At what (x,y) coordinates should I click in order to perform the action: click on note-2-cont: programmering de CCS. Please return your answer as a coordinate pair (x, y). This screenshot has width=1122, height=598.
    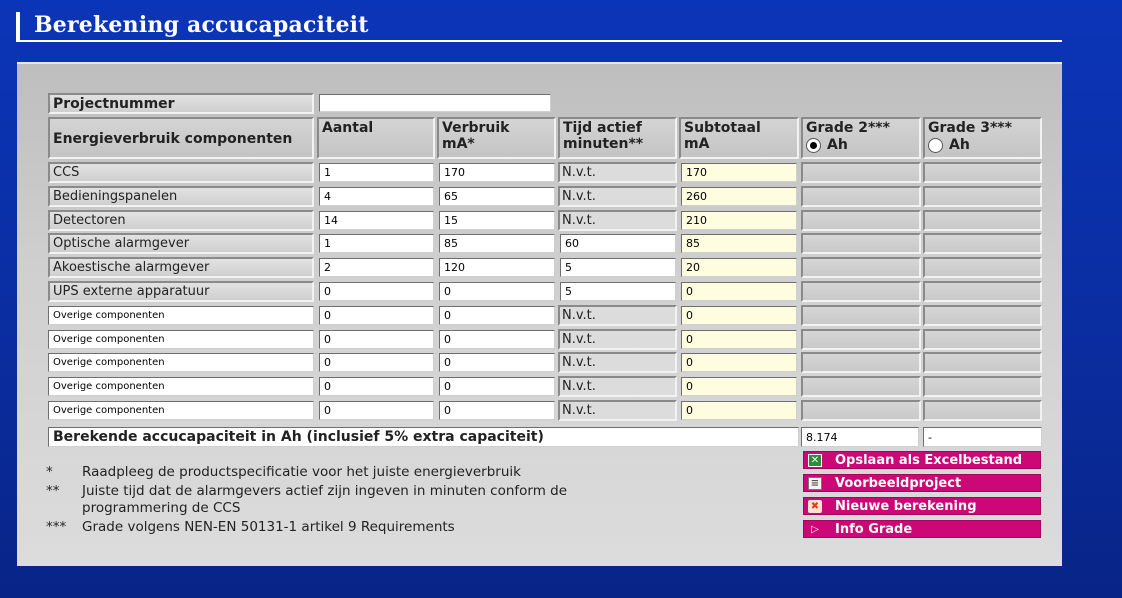
    Looking at the image, I should click on (161, 508).